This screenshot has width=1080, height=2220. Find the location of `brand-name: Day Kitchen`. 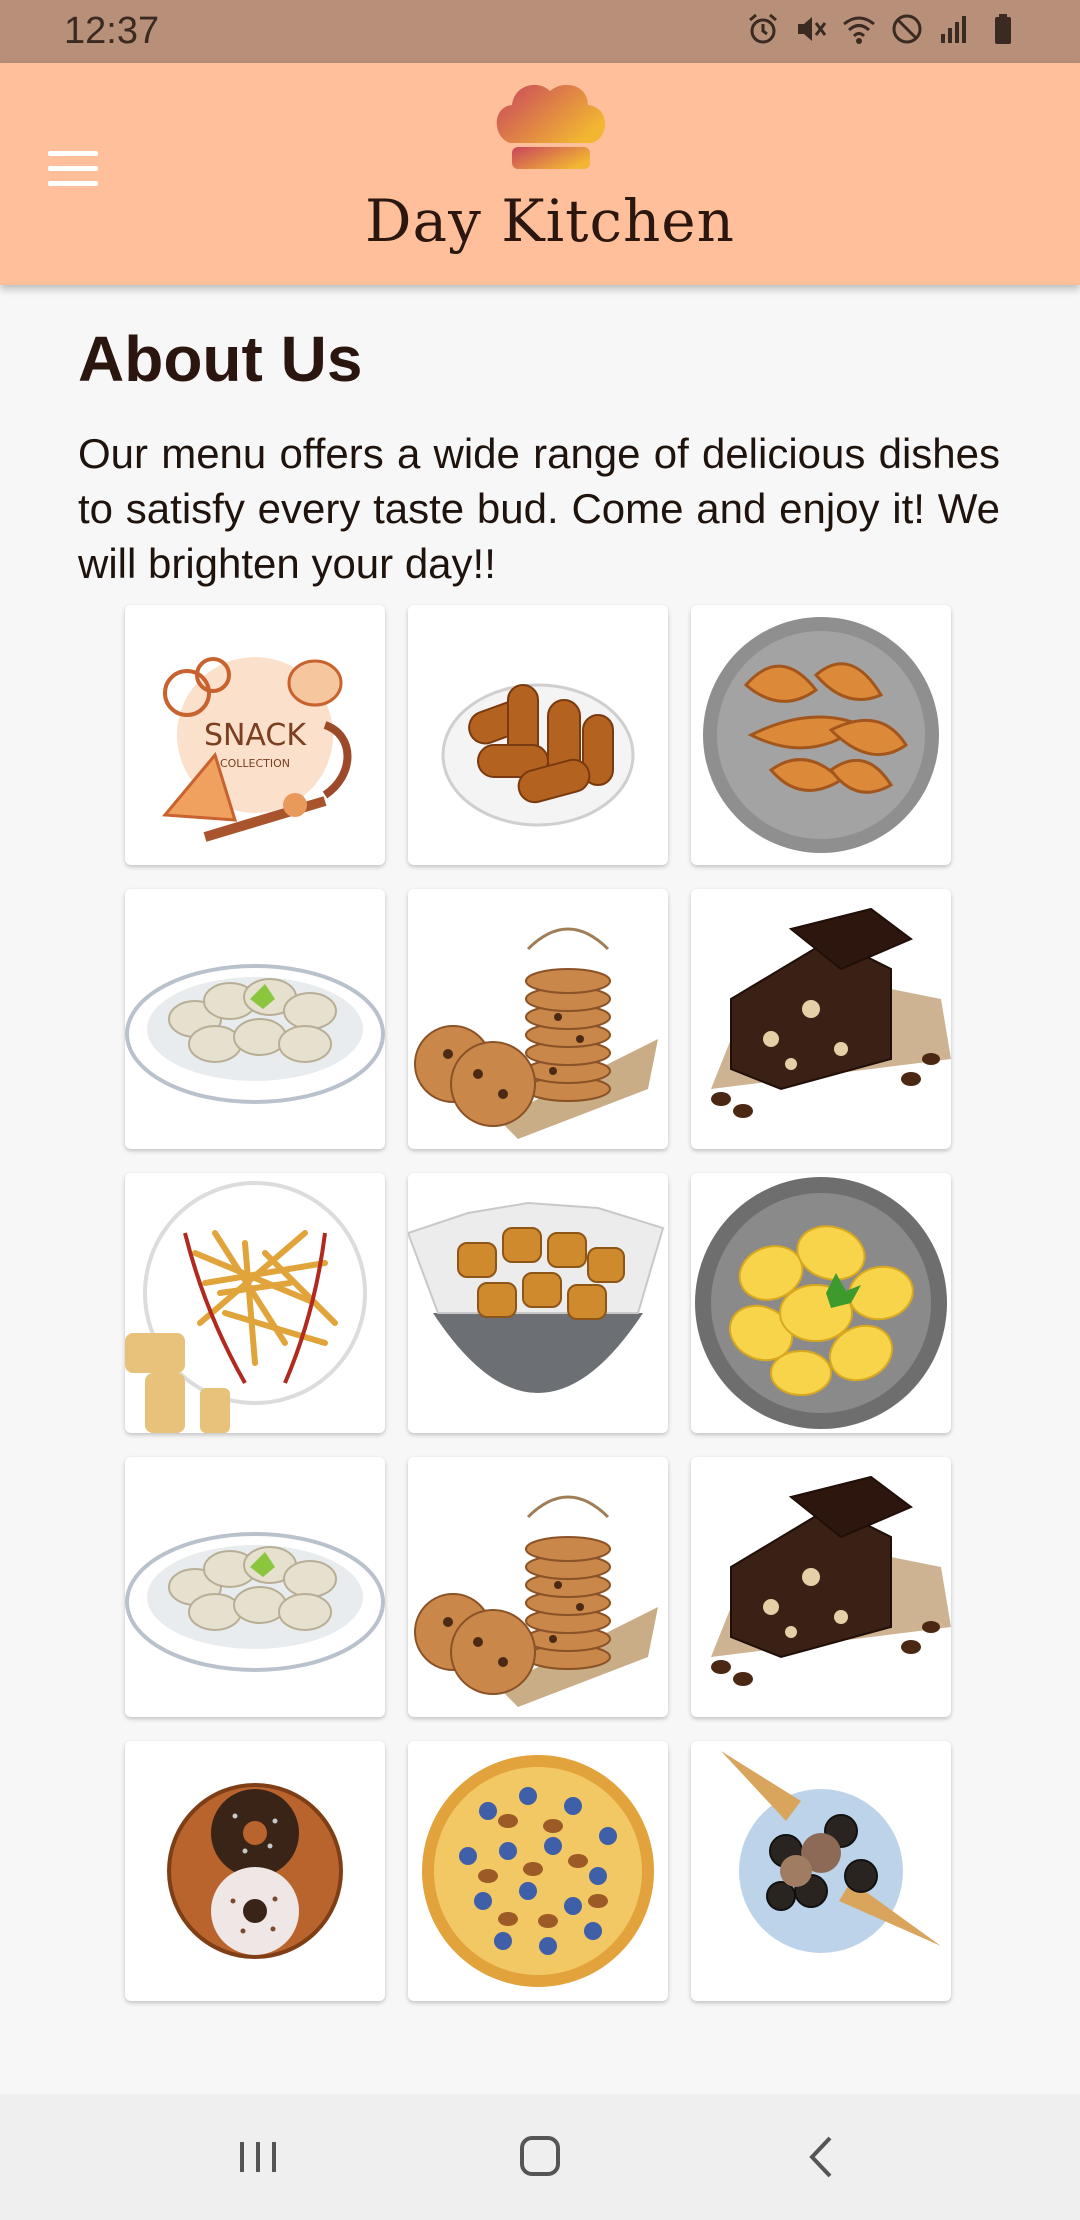

brand-name: Day Kitchen is located at coordinates (550, 221).